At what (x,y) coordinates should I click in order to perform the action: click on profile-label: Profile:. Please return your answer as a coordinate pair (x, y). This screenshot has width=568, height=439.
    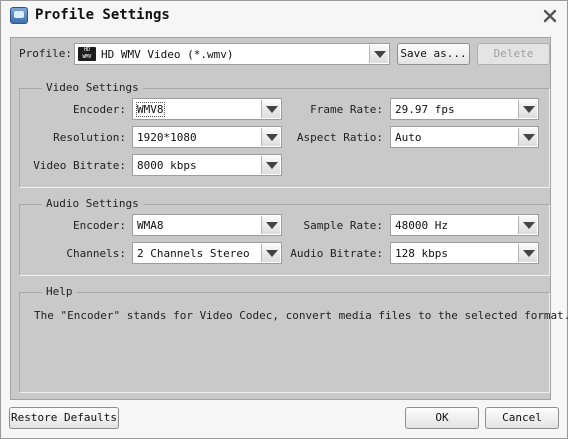
    Looking at the image, I should click on (45, 53).